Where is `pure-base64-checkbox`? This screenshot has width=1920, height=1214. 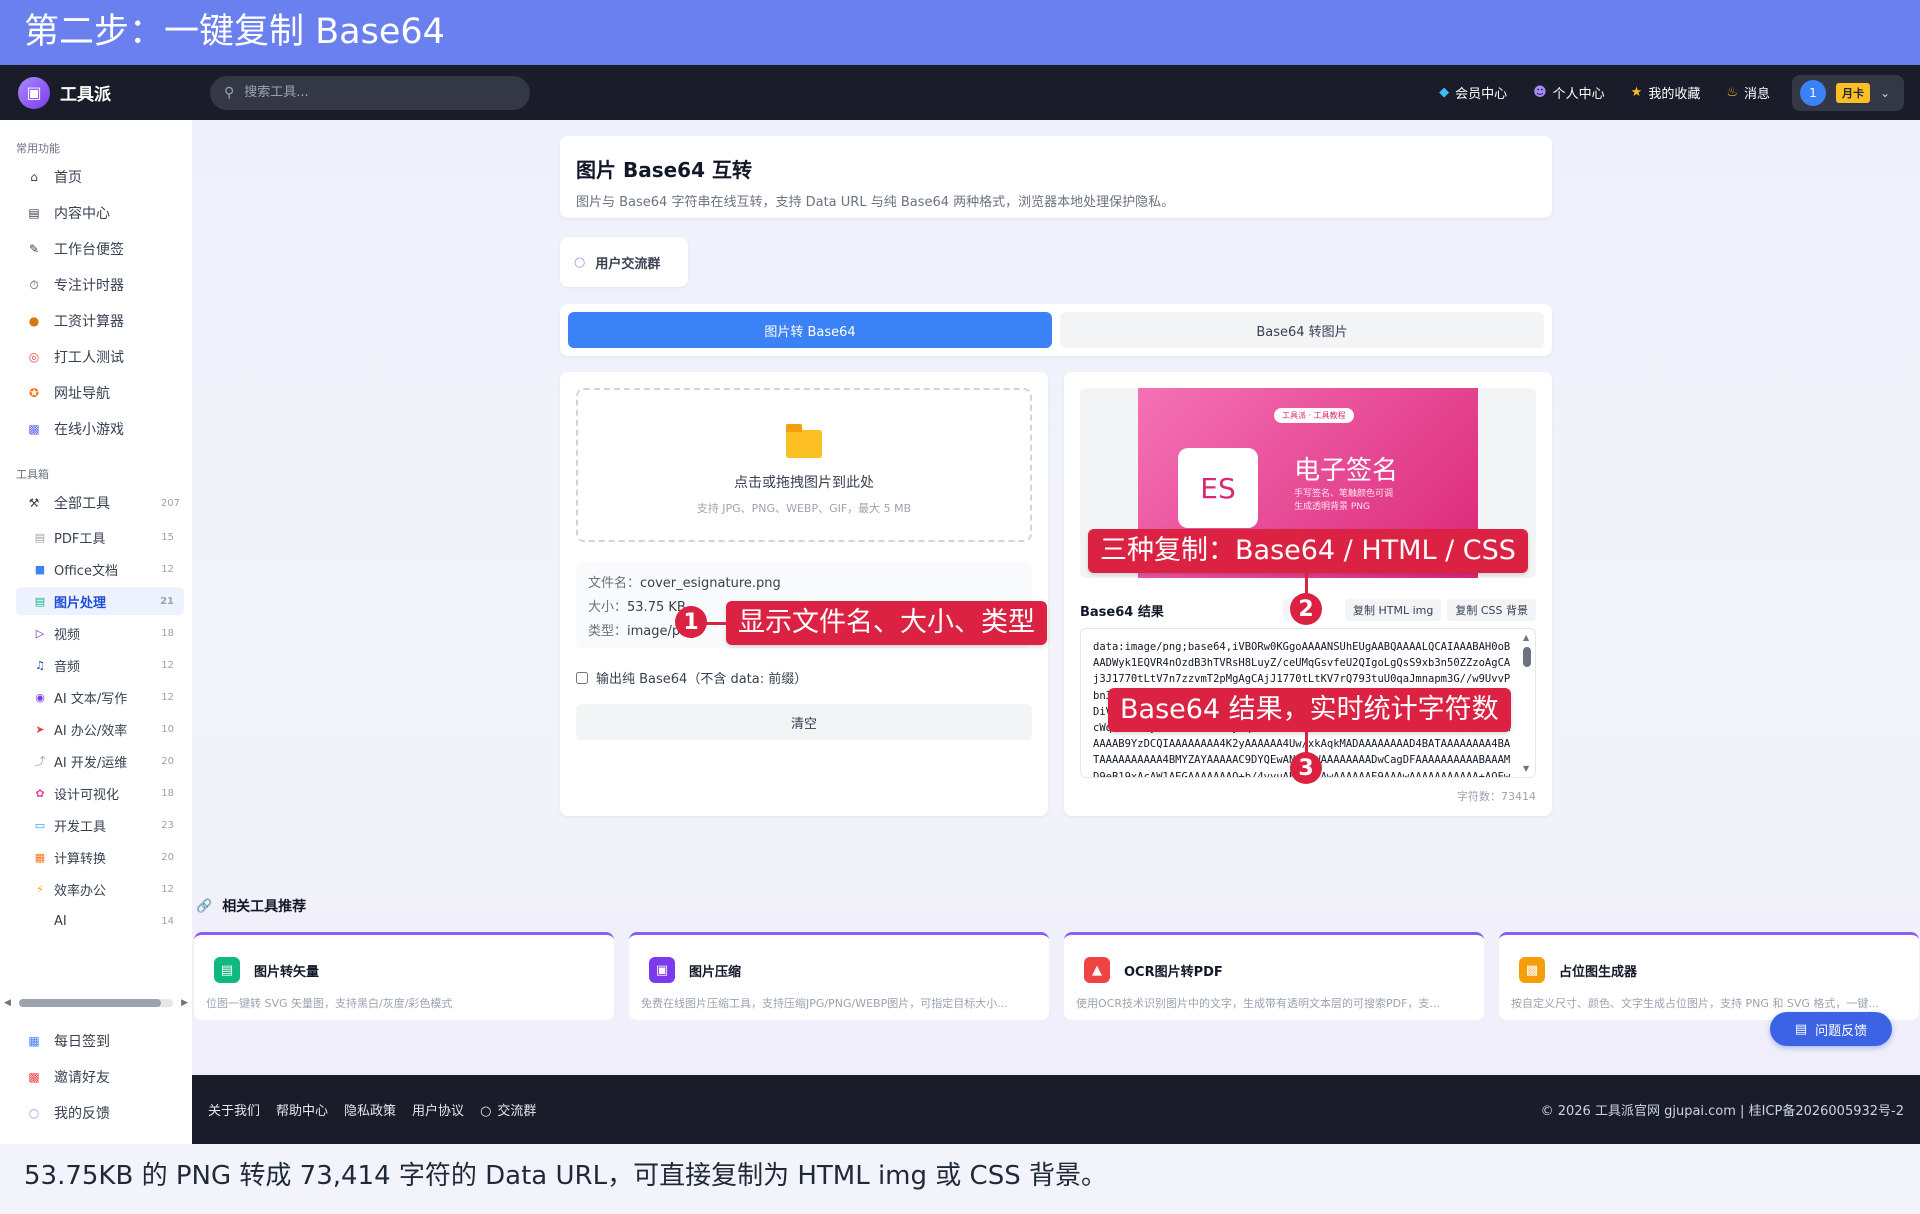
pure-base64-checkbox is located at coordinates (582, 677).